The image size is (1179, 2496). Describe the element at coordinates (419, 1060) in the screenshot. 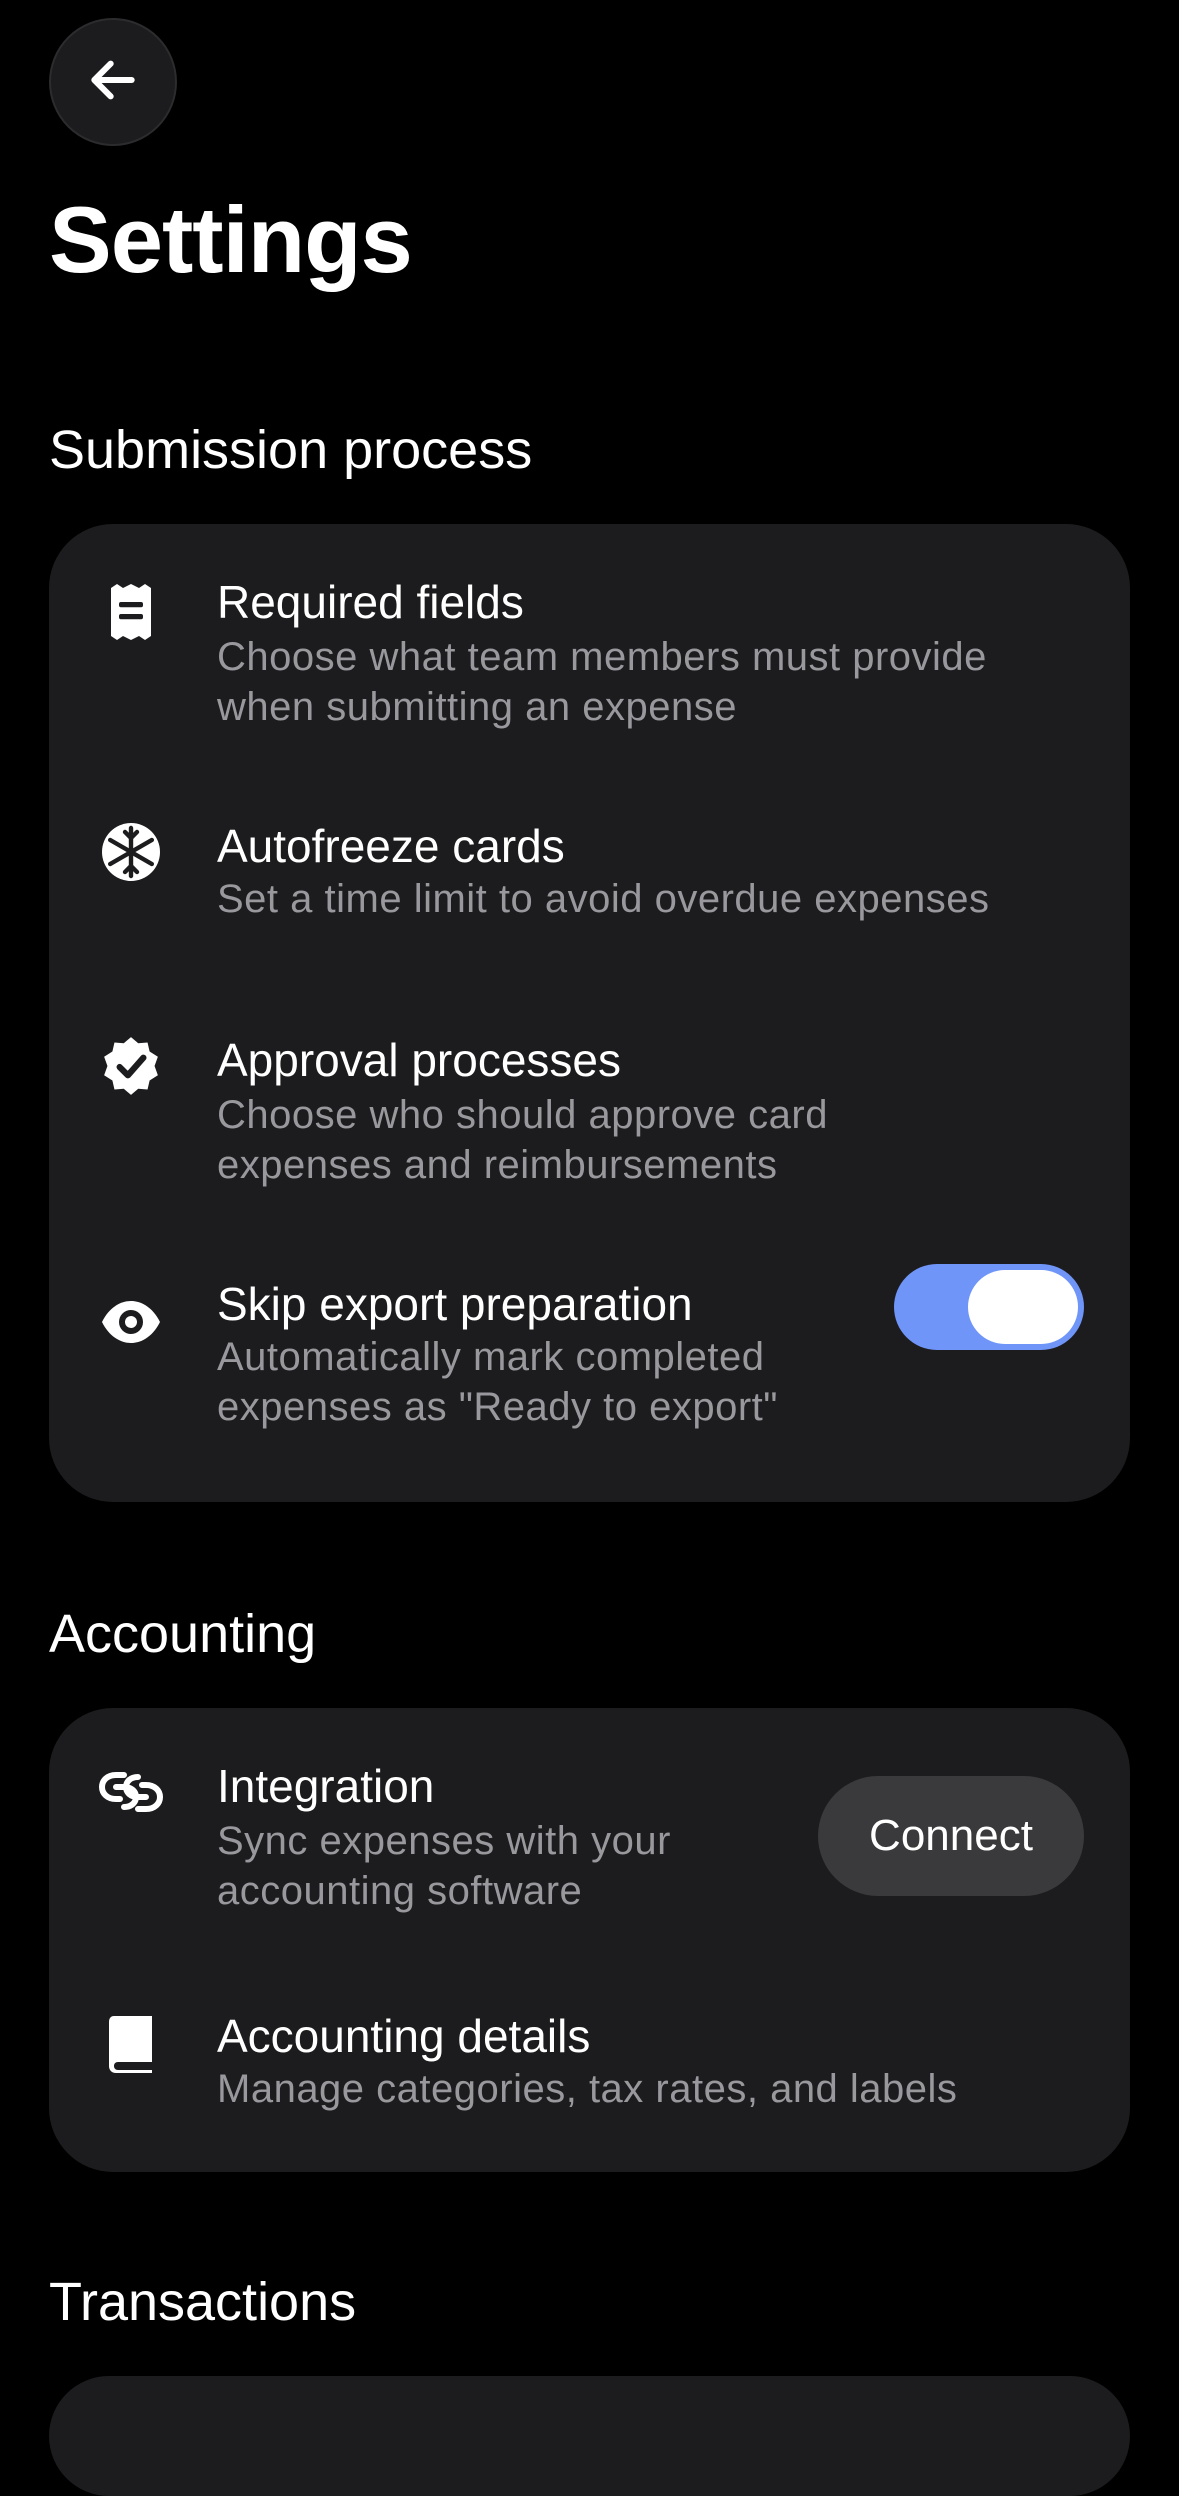

I see `setting-title: Approval processes` at that location.